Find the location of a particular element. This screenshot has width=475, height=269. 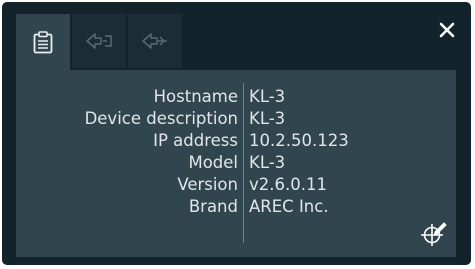

info-row-model: Model KL-3 is located at coordinates (236, 163).